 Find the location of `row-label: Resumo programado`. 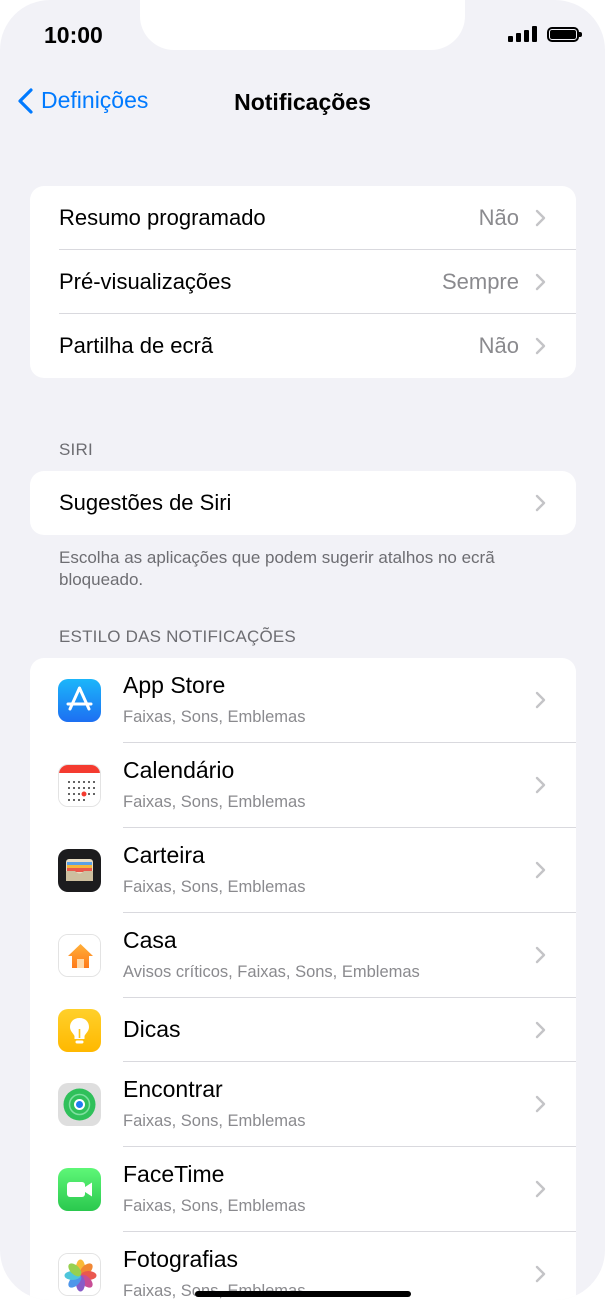

row-label: Resumo programado is located at coordinates (162, 217).